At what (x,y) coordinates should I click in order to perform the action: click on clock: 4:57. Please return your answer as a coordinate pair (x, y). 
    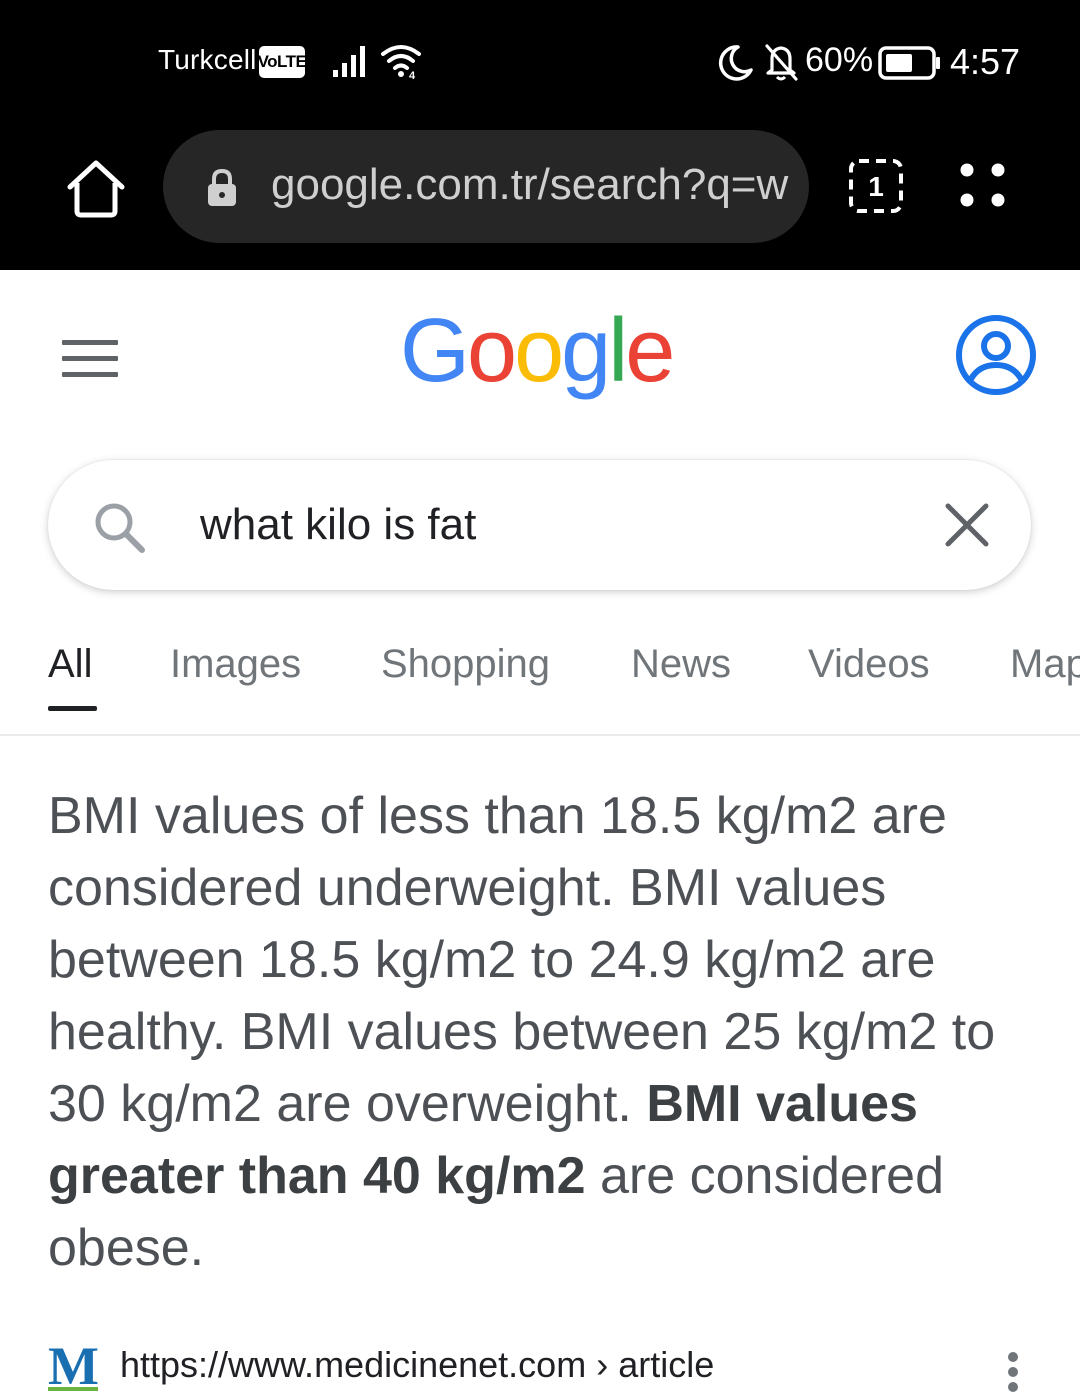
    Looking at the image, I should click on (985, 61).